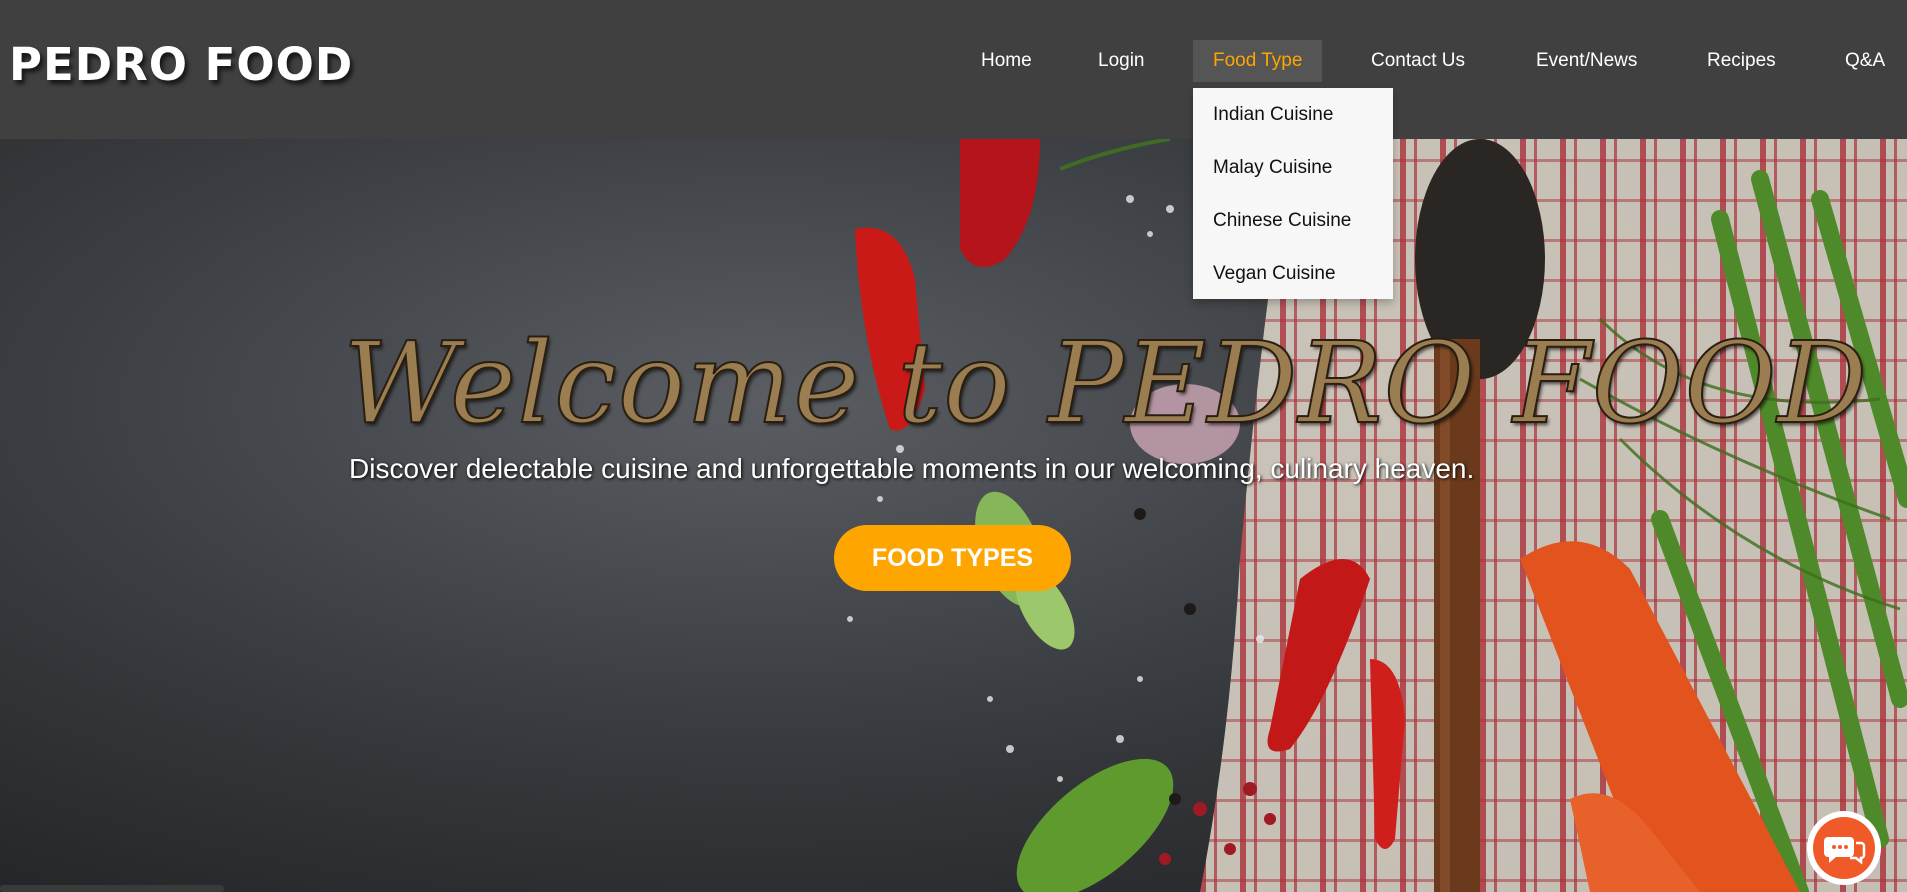  What do you see at coordinates (1293, 273) in the screenshot?
I see `dropdown-item-vegan: Vegan Cuisine` at bounding box center [1293, 273].